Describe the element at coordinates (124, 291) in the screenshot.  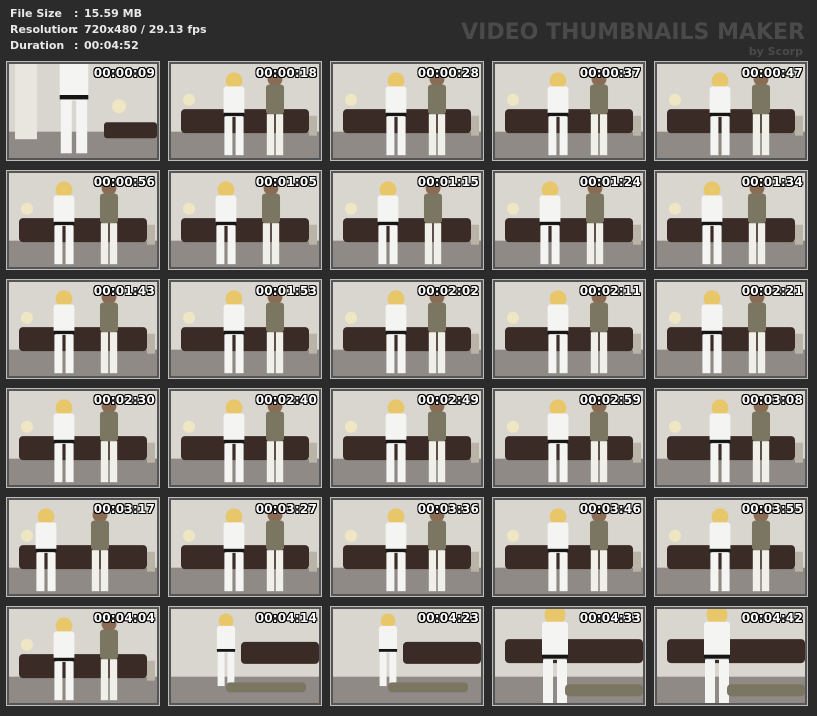
I see `thumbnail-timestamp: 00:01:43` at that location.